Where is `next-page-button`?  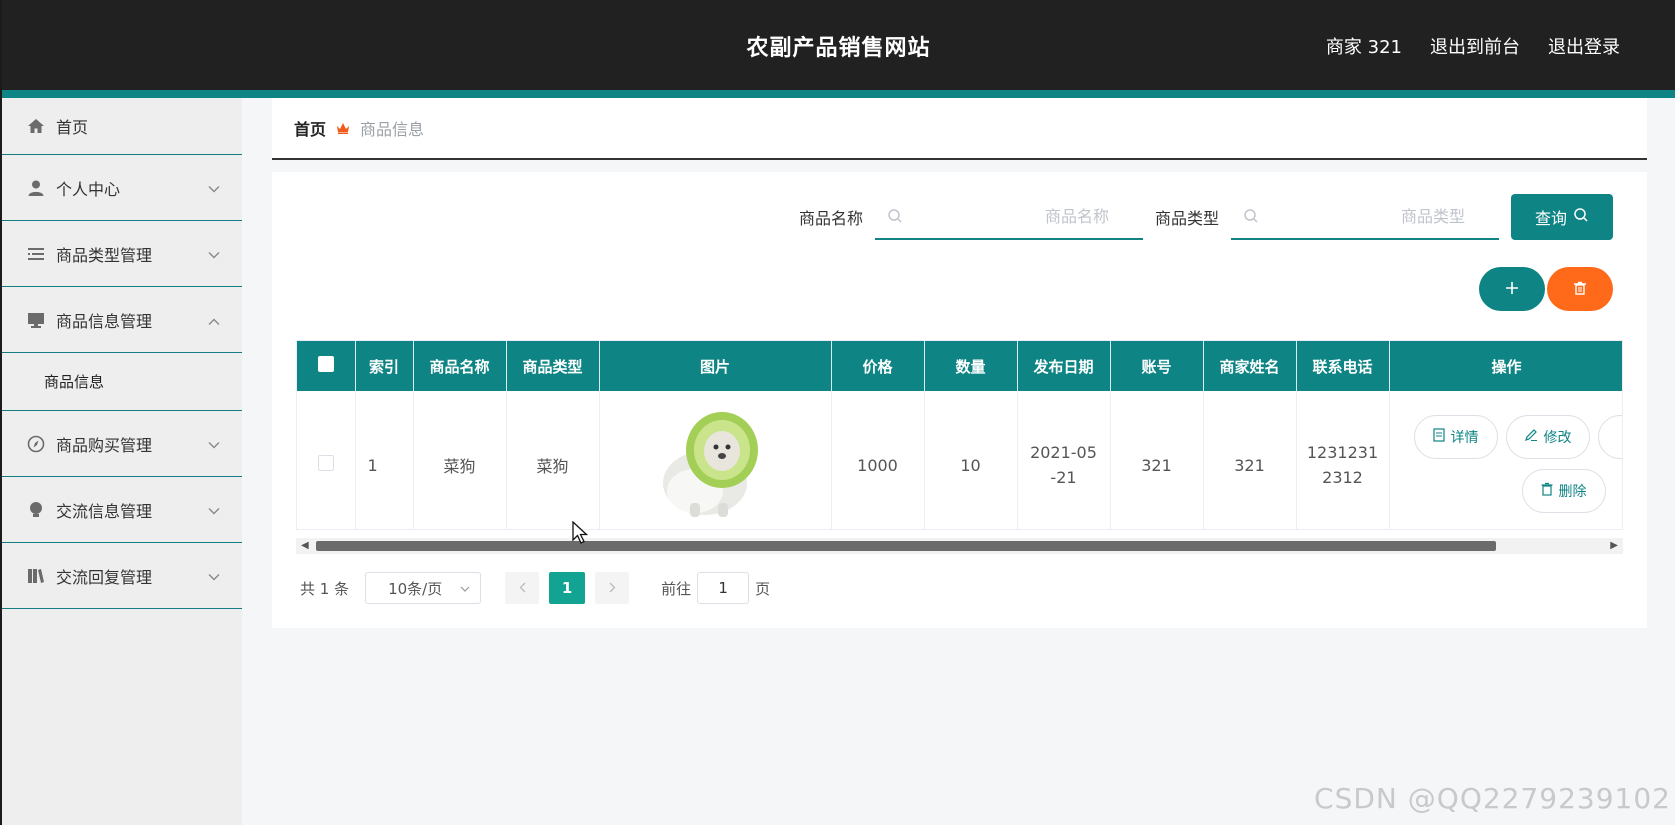 next-page-button is located at coordinates (612, 588).